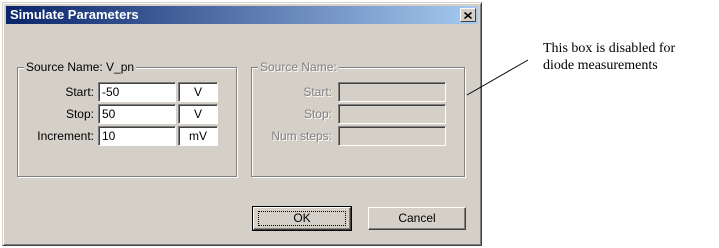 The width and height of the screenshot is (719, 248). Describe the element at coordinates (600, 65) in the screenshot. I see `annotation-line-2: diode measurements` at that location.